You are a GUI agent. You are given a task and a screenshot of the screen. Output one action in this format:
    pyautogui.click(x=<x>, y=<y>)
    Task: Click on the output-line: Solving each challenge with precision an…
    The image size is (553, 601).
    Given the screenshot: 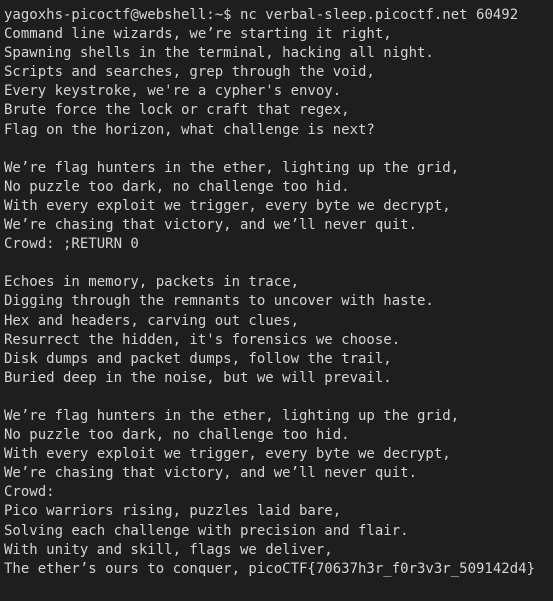 What is the action you would take?
    pyautogui.click(x=206, y=530)
    